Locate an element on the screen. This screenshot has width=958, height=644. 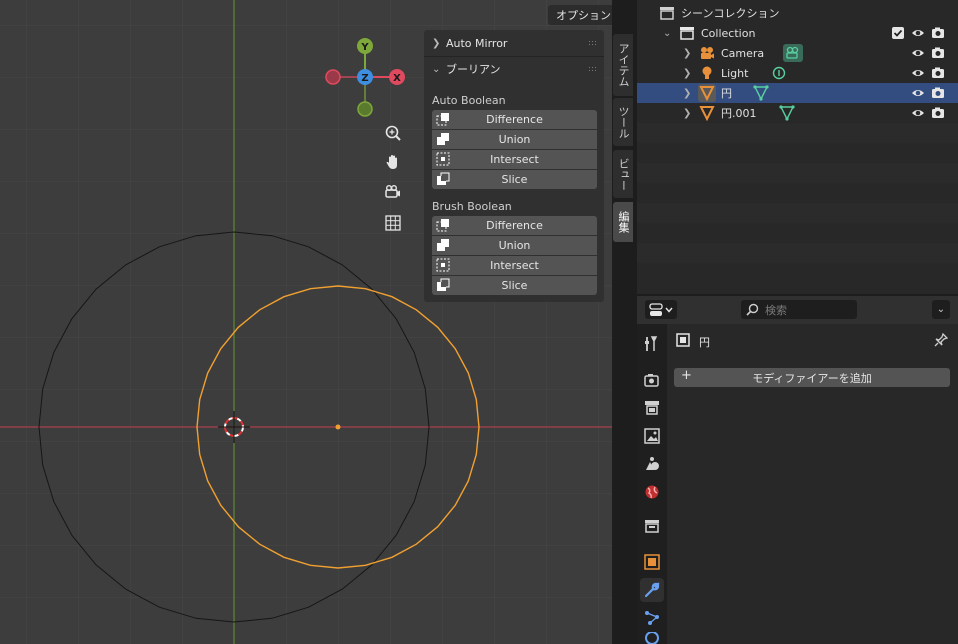
boolean-header: ⌄ ブーリアン is located at coordinates (514, 69).